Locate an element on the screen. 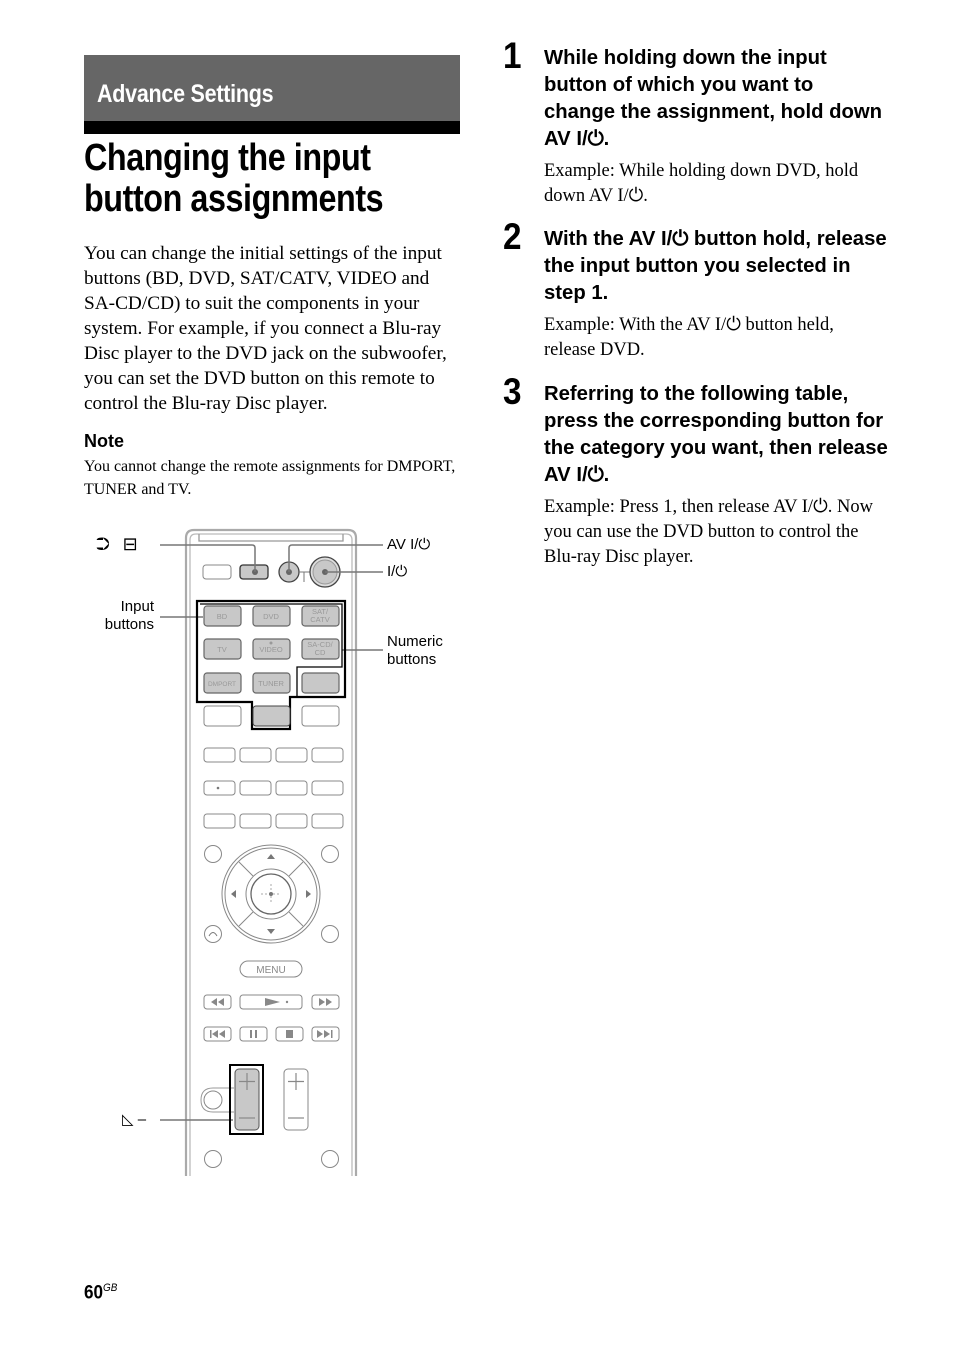 The height and width of the screenshot is (1352, 954). stop-icon is located at coordinates (289, 1034).